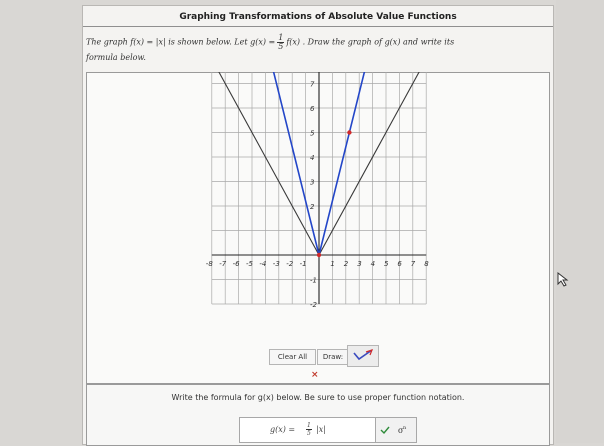 Image resolution: width=604 pixels, height=446 pixels. I want to click on formula-input: g(x) = 1 5 |x|, so click(309, 430).